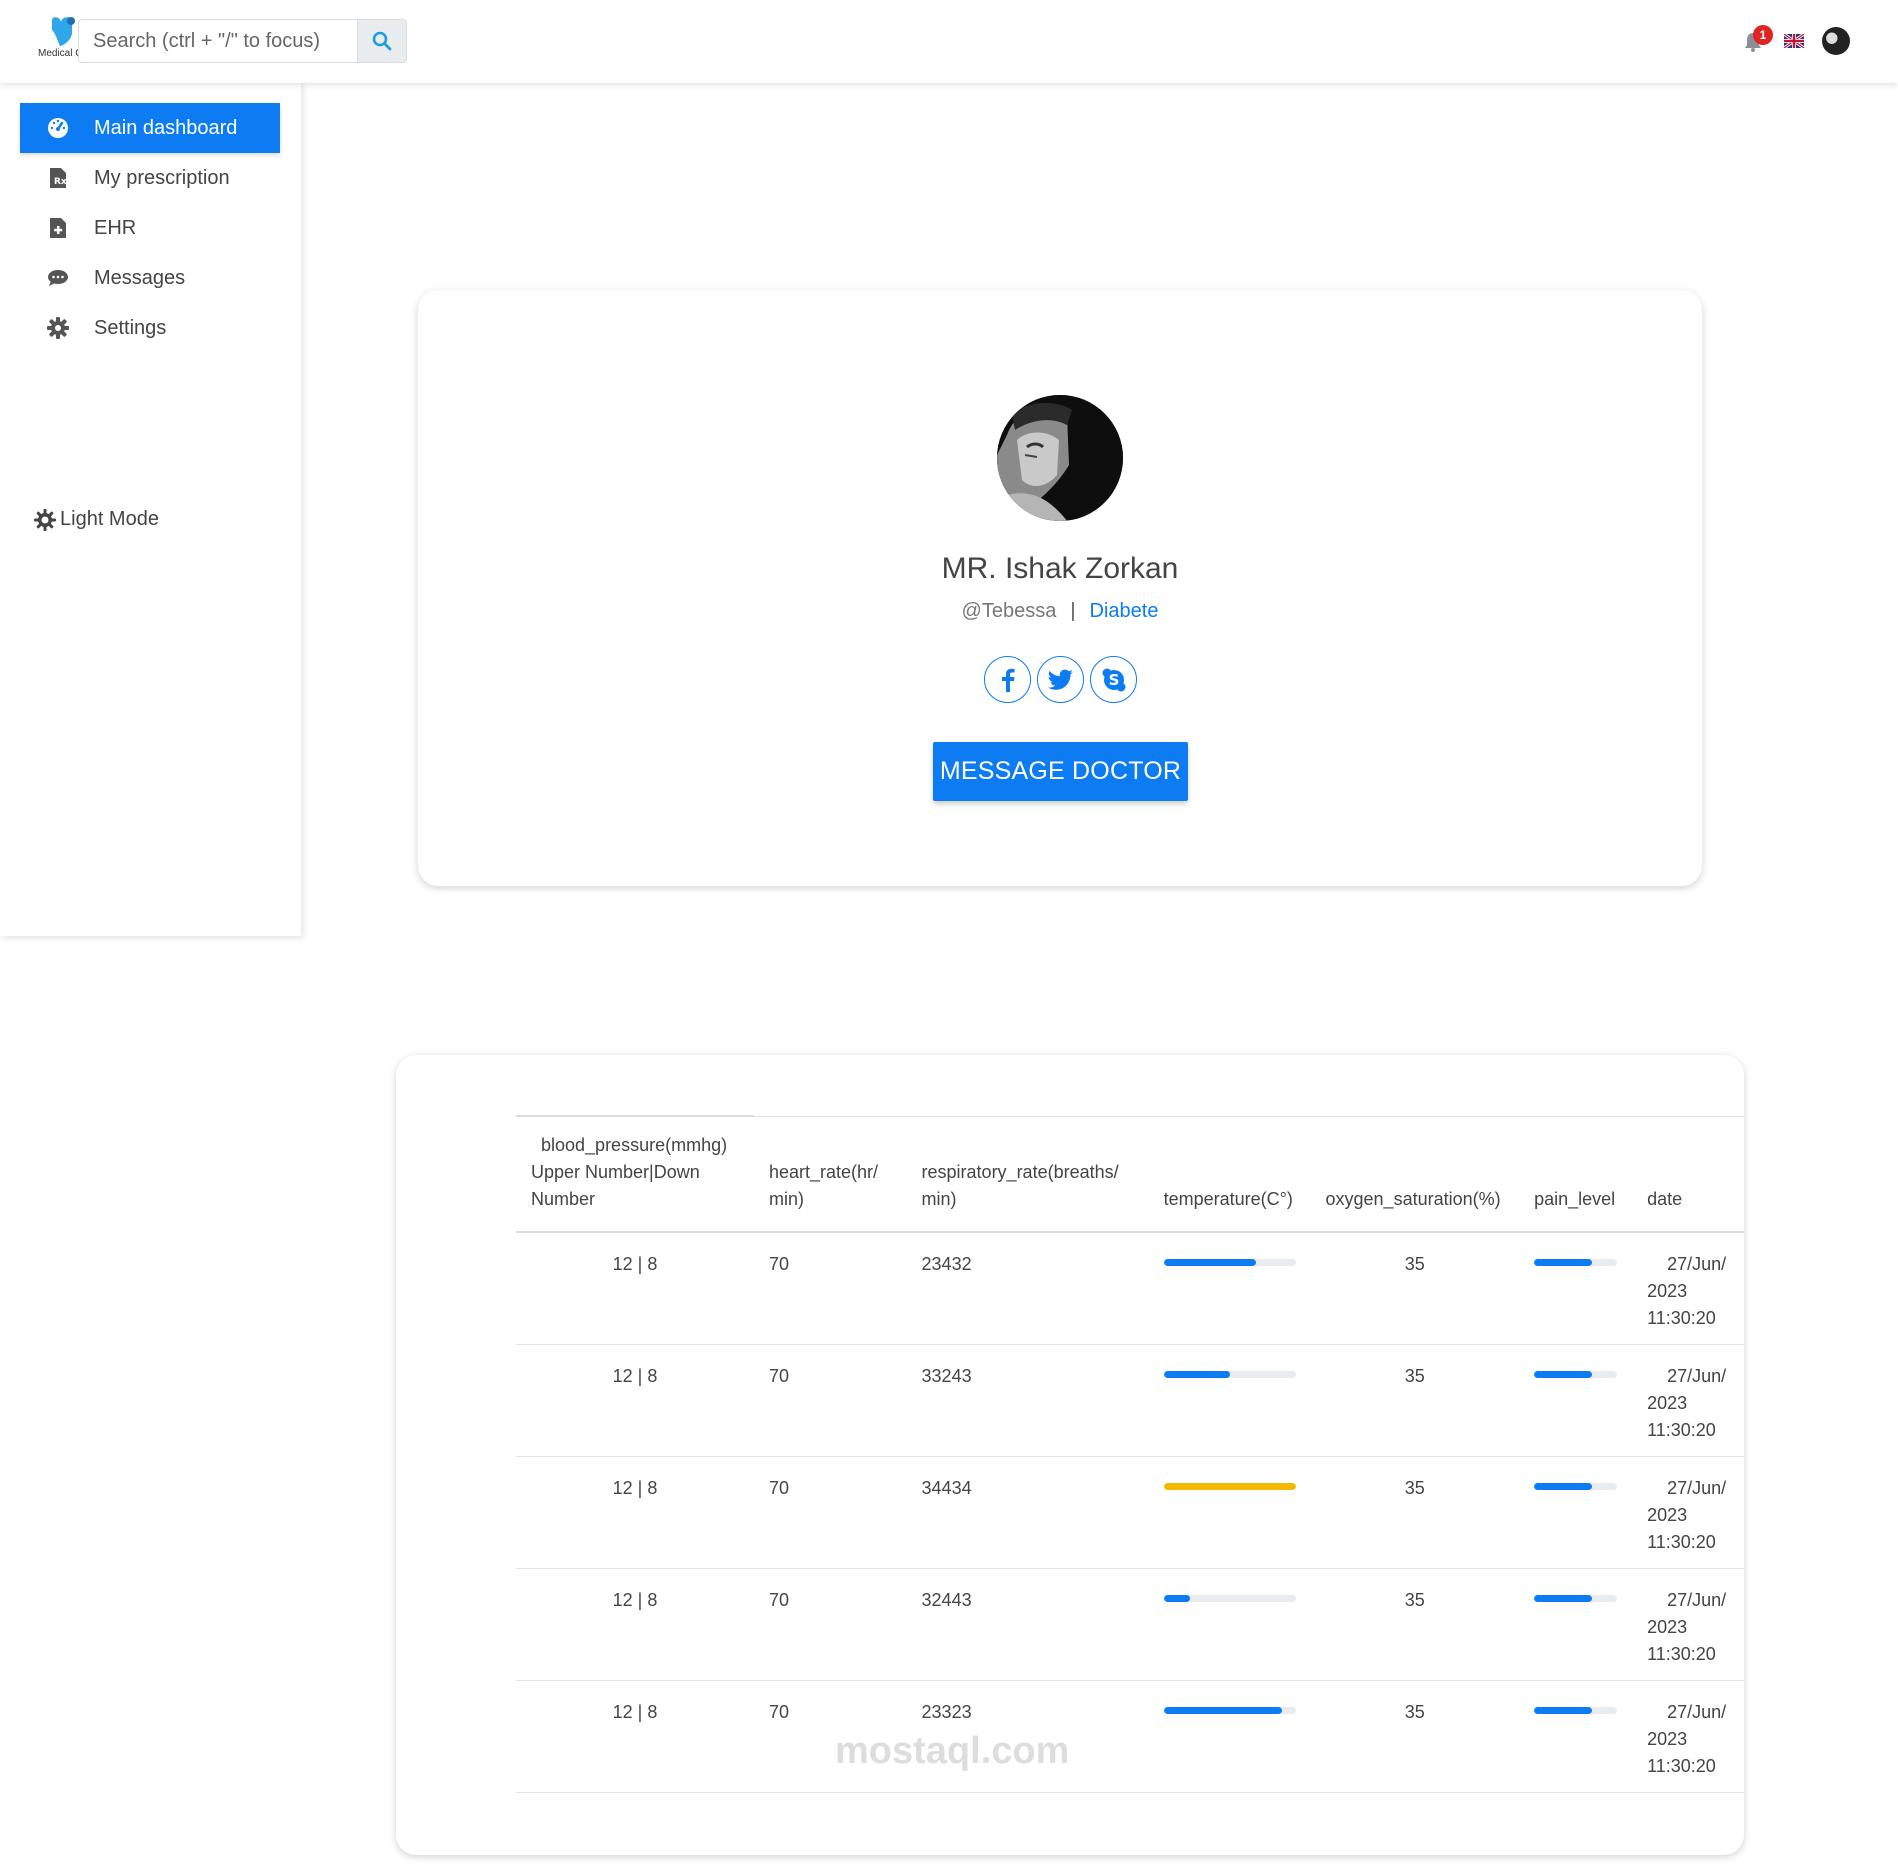 Image resolution: width=1898 pixels, height=1872 pixels. Describe the element at coordinates (1665, 1199) in the screenshot. I see `header-label: date` at that location.